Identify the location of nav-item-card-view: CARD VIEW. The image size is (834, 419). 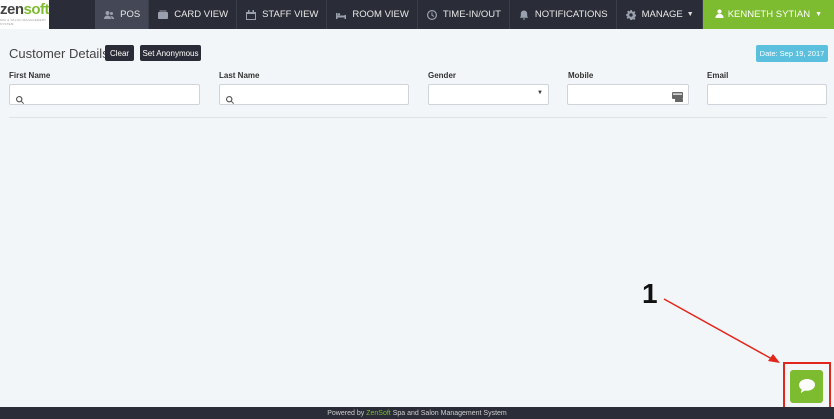
(193, 14).